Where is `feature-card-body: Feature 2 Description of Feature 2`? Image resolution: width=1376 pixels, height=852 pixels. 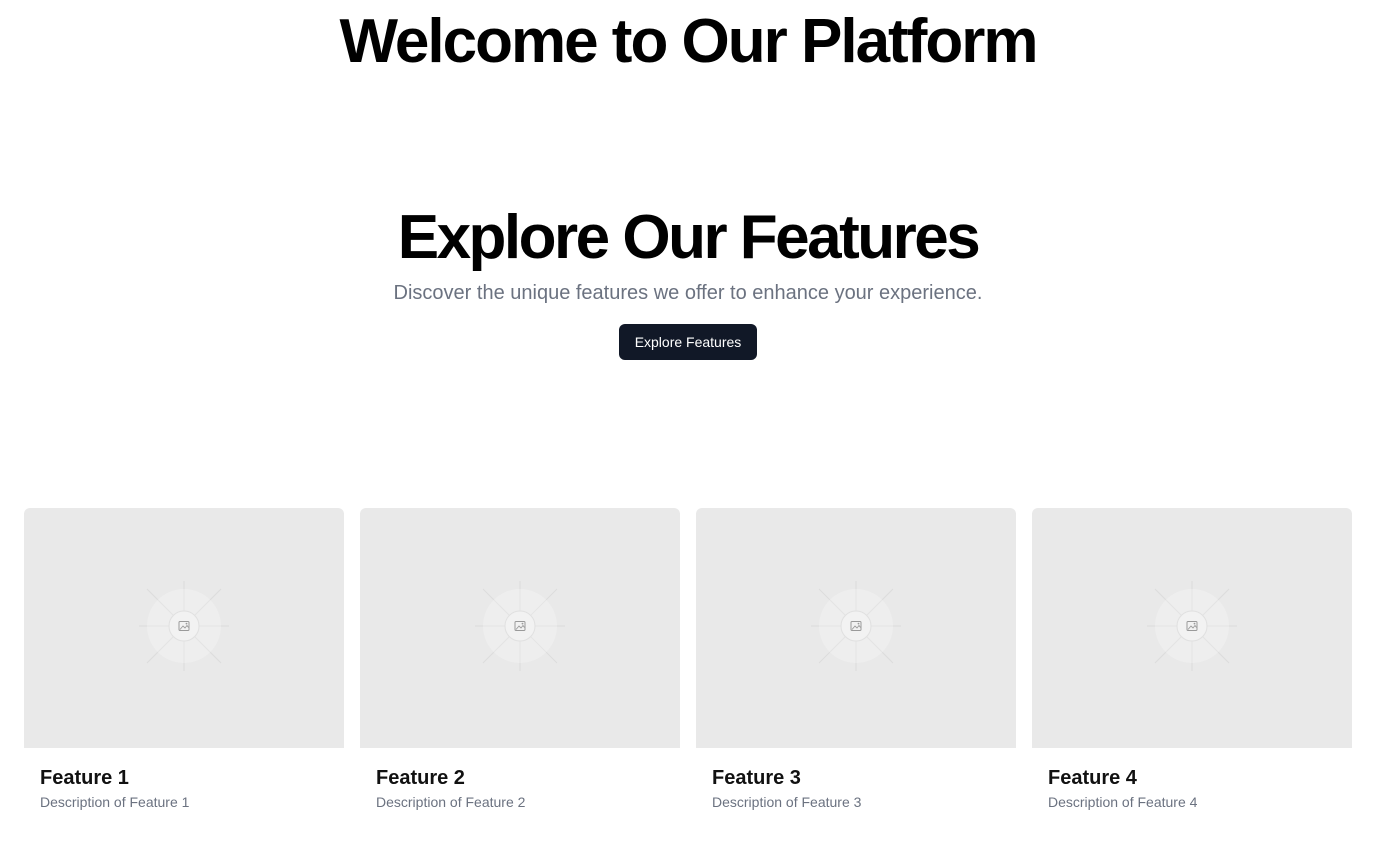
feature-card-body: Feature 2 Description of Feature 2 is located at coordinates (520, 780).